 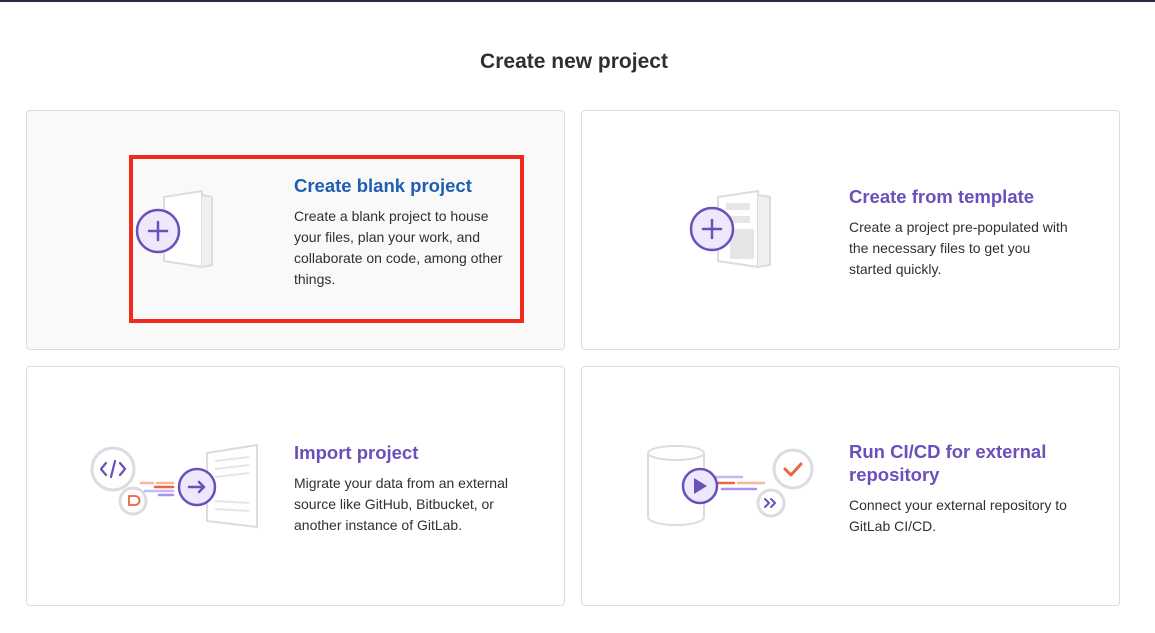 What do you see at coordinates (177, 234) in the screenshot?
I see `blank-project-icon` at bounding box center [177, 234].